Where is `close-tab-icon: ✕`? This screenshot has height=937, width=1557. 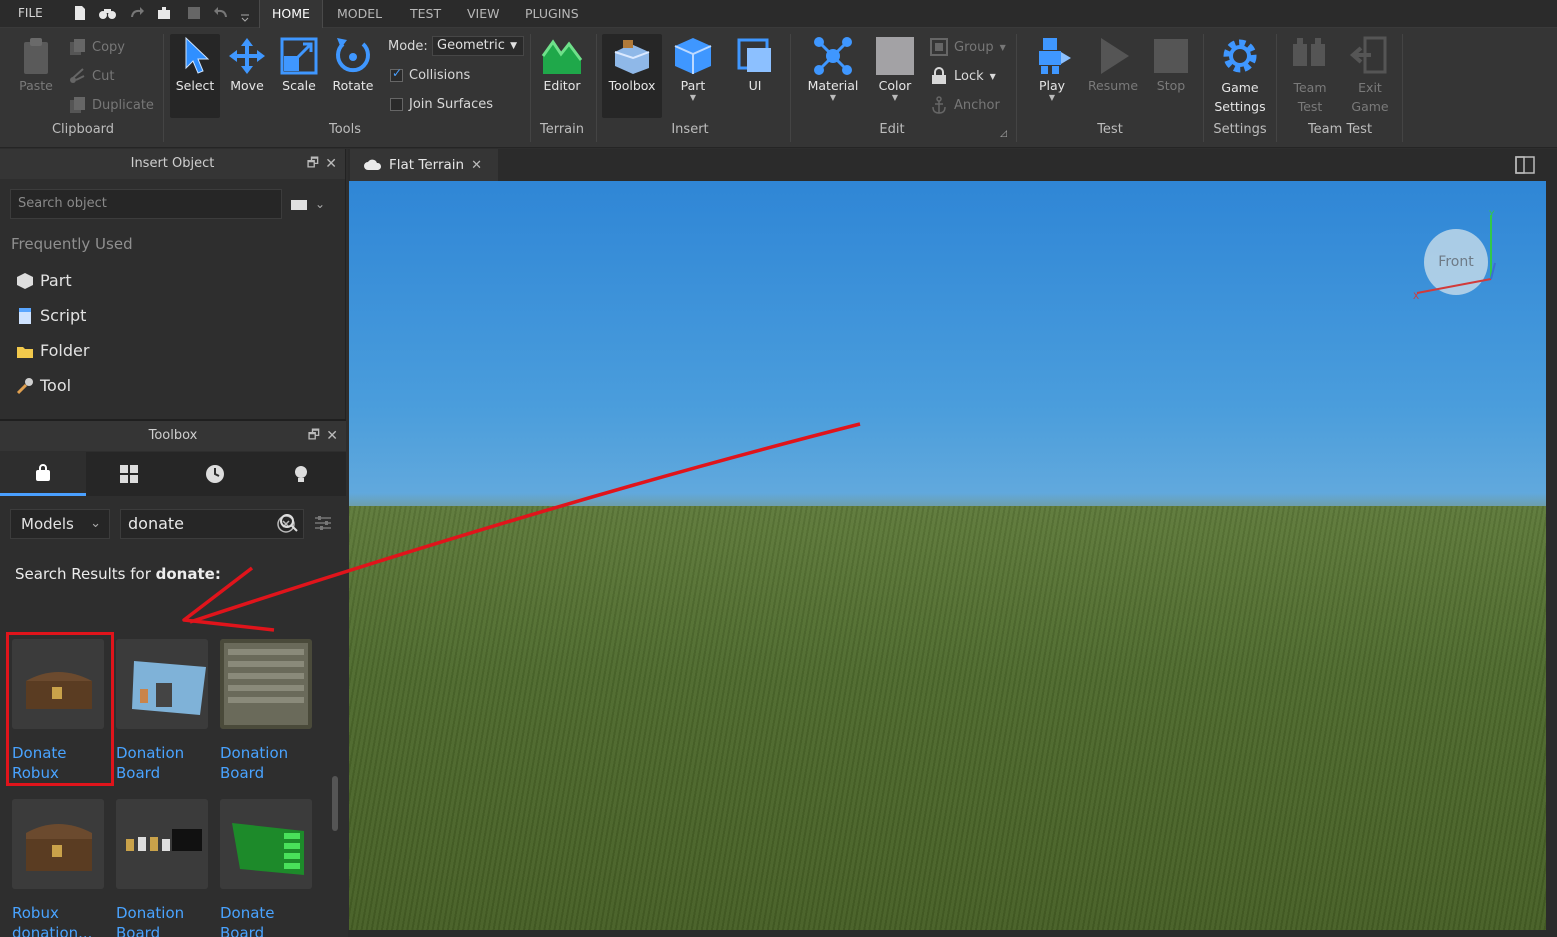
close-tab-icon: ✕ is located at coordinates (476, 165).